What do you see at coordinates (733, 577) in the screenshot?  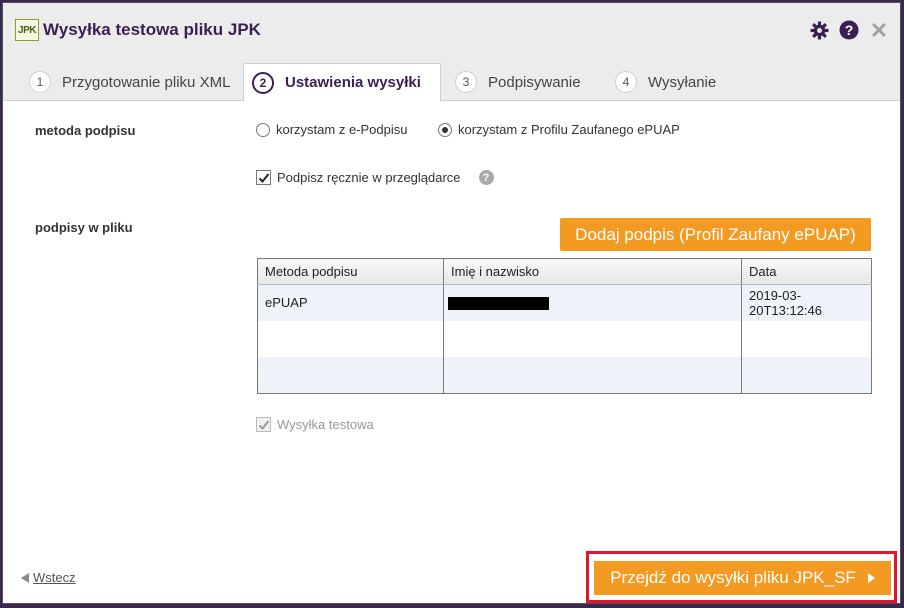 I see `next-button-label: Przejdź do wysyłki pliku JPK_SF` at bounding box center [733, 577].